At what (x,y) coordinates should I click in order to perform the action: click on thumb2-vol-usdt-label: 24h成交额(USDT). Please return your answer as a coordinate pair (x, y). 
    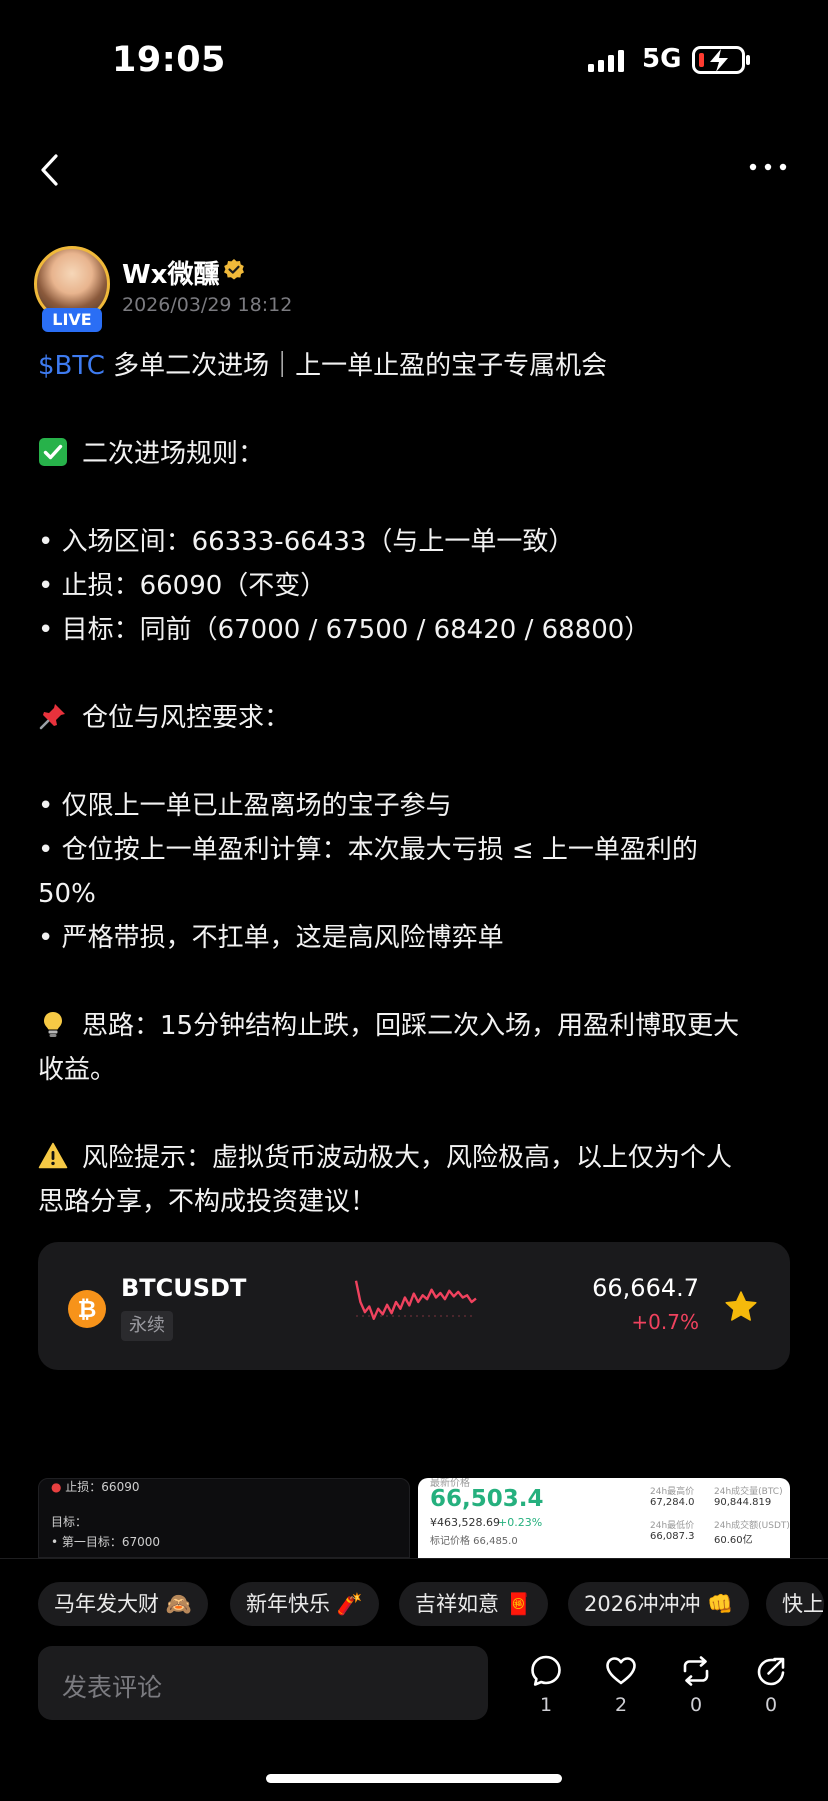
    Looking at the image, I should click on (752, 1526).